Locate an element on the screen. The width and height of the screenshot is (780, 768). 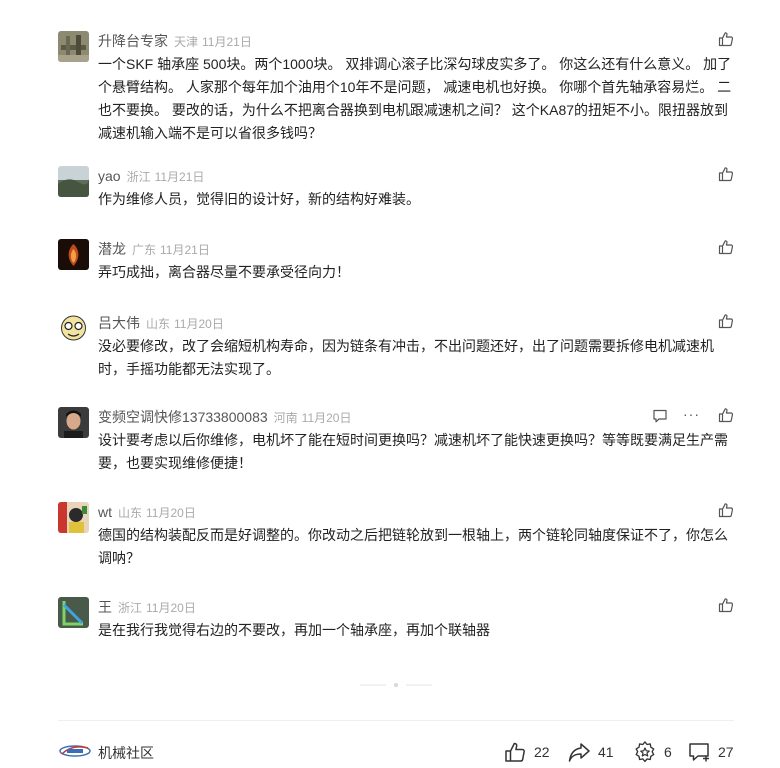
thumbs-up-icon is located at coordinates (515, 752).